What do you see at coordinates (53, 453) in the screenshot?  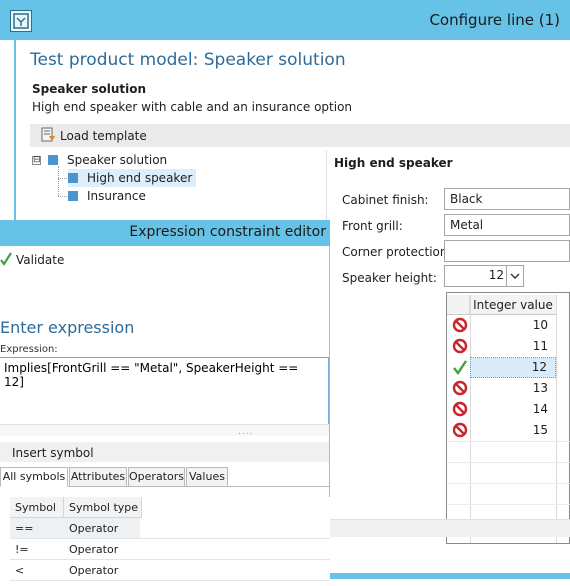 I see `insert-symbol-label: Insert symbol` at bounding box center [53, 453].